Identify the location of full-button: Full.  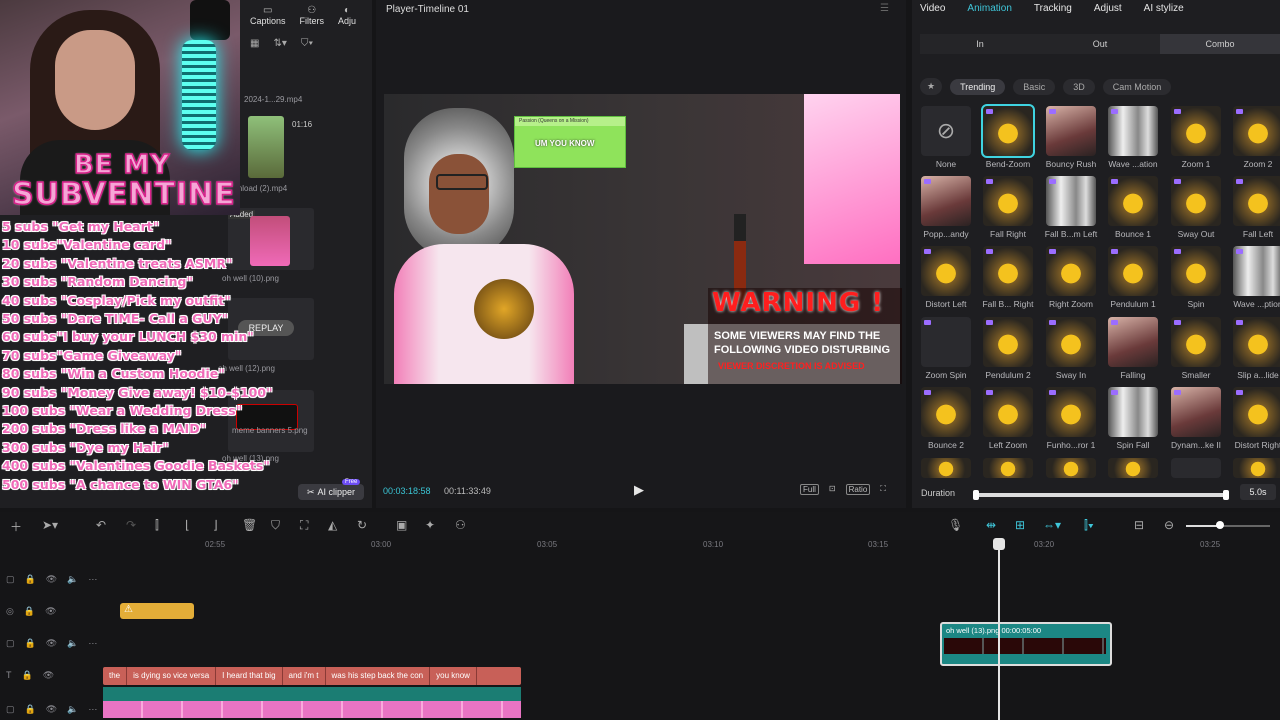
(809, 489).